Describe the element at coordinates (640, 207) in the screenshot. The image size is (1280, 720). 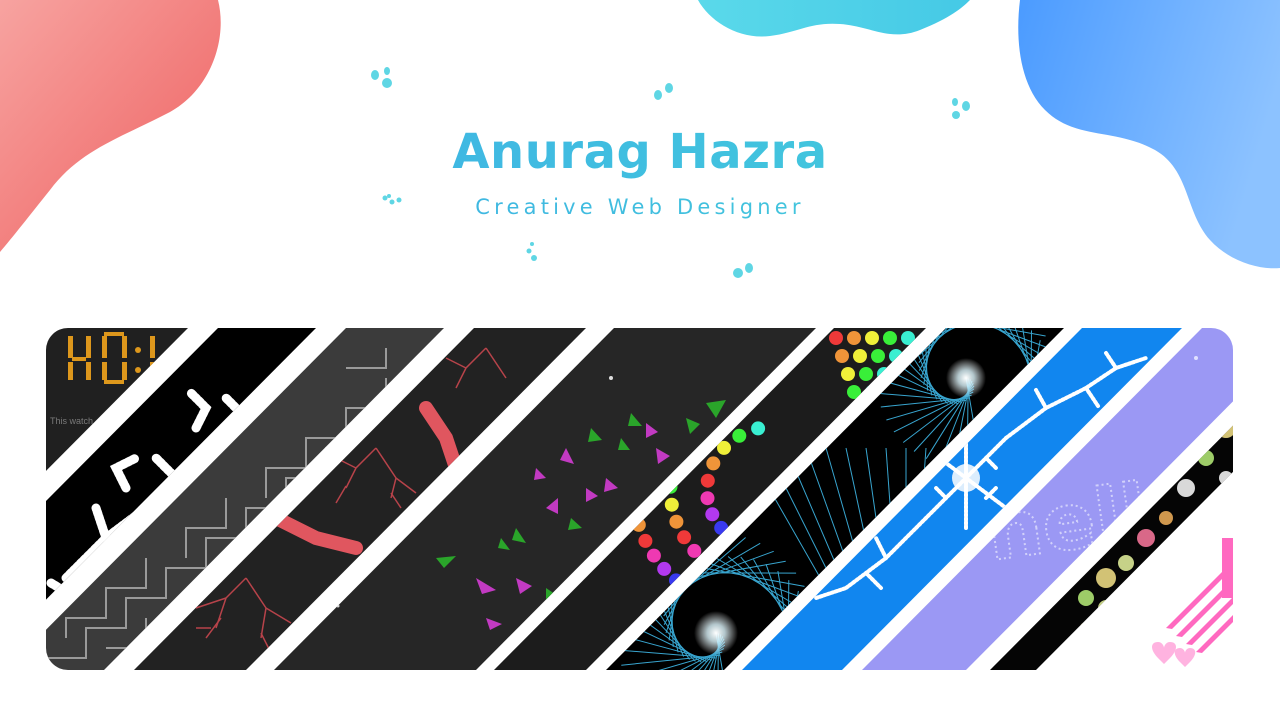
I see `designer-tagline: Creative Web Designer` at that location.